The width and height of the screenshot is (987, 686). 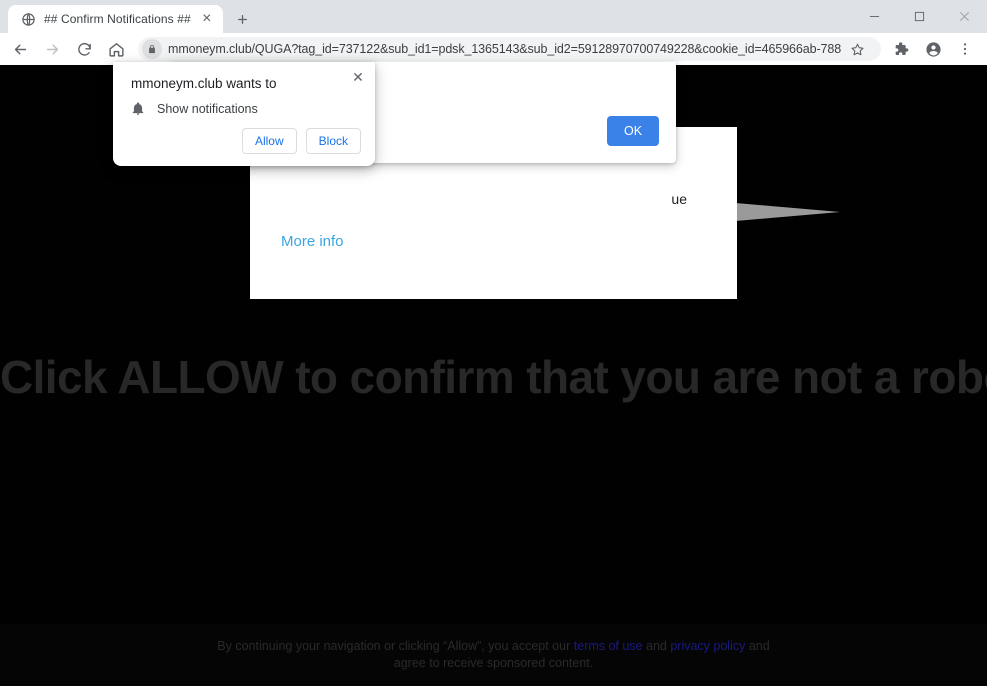 I want to click on consent-text-between: and, so click(x=656, y=646).